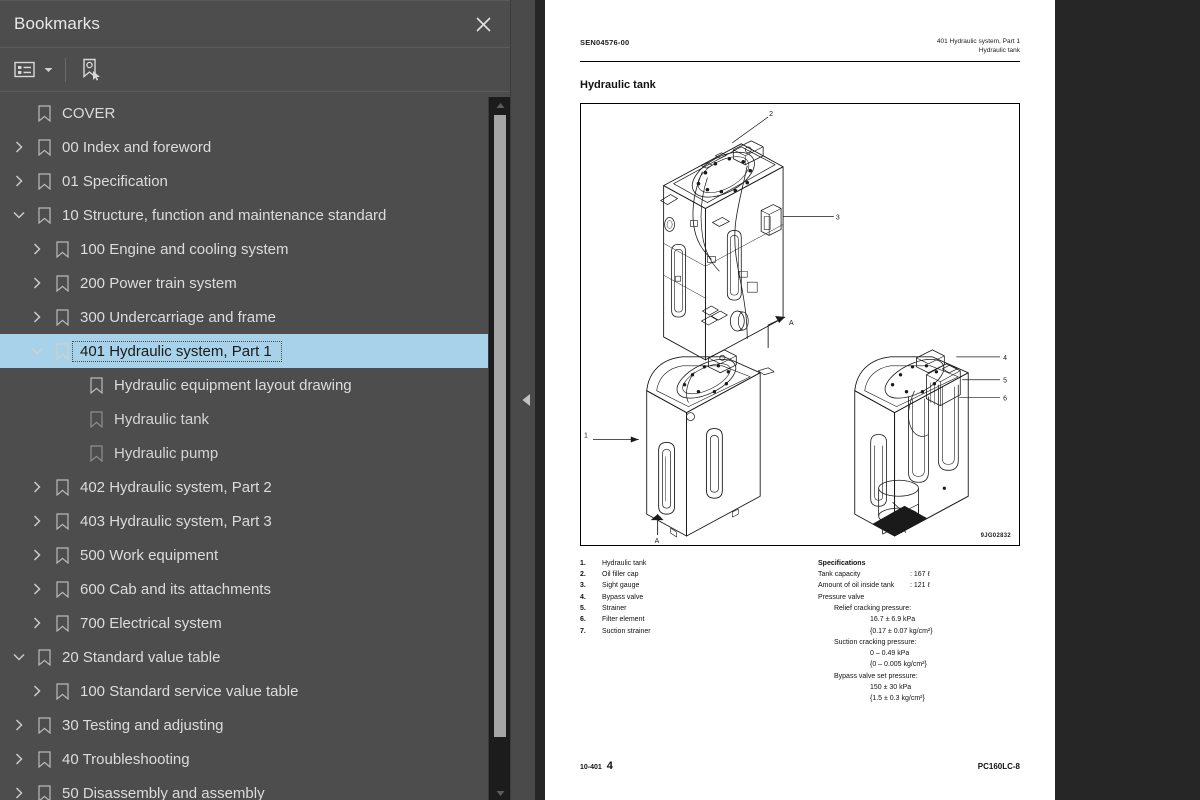  I want to click on bookmark-item-label: Hydraulic equipment layout drawing, so click(233, 385).